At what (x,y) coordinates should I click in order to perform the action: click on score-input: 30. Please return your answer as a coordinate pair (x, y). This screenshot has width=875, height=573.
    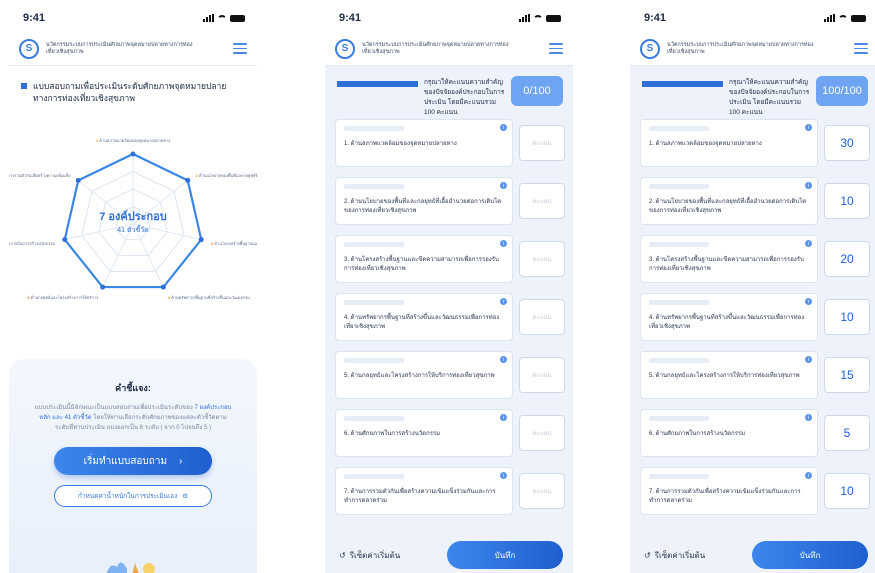
    Looking at the image, I should click on (847, 143).